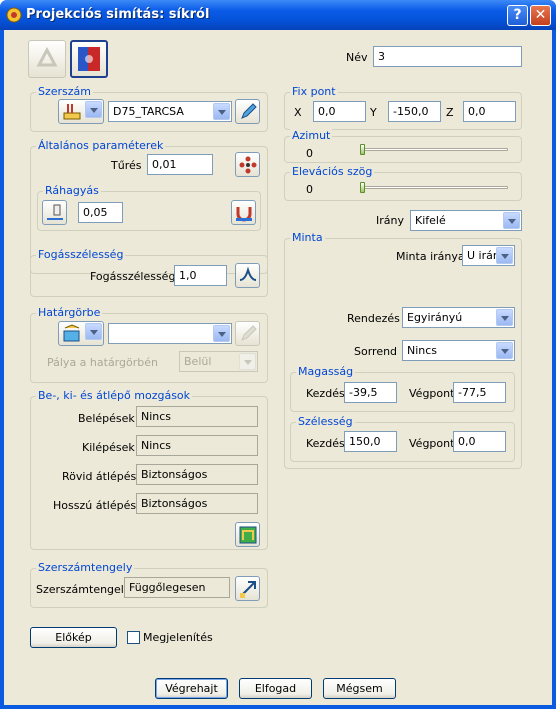 The image size is (556, 709). What do you see at coordinates (95, 505) in the screenshot?
I see `hosszu-atlepes-label: Hosszú átlépés` at bounding box center [95, 505].